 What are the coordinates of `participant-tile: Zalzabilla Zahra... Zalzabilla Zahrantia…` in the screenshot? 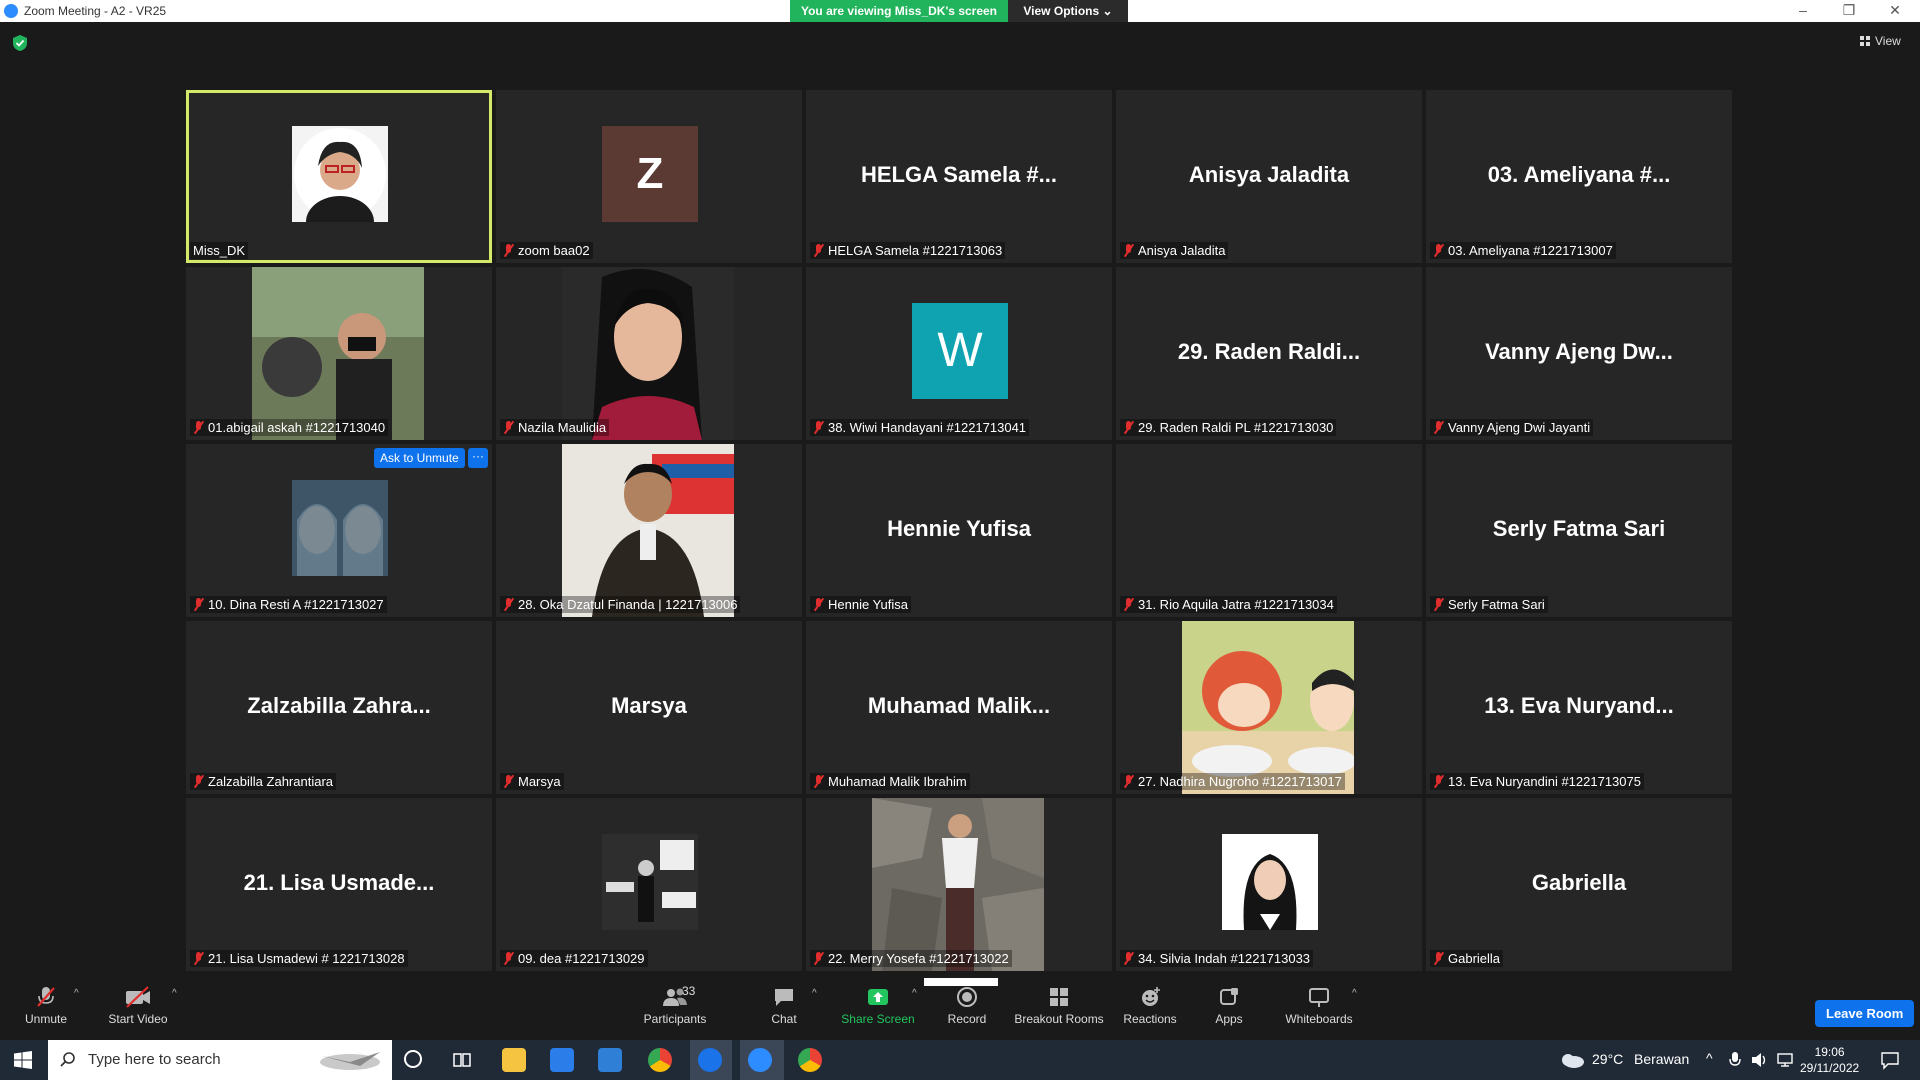 It's located at (339, 707).